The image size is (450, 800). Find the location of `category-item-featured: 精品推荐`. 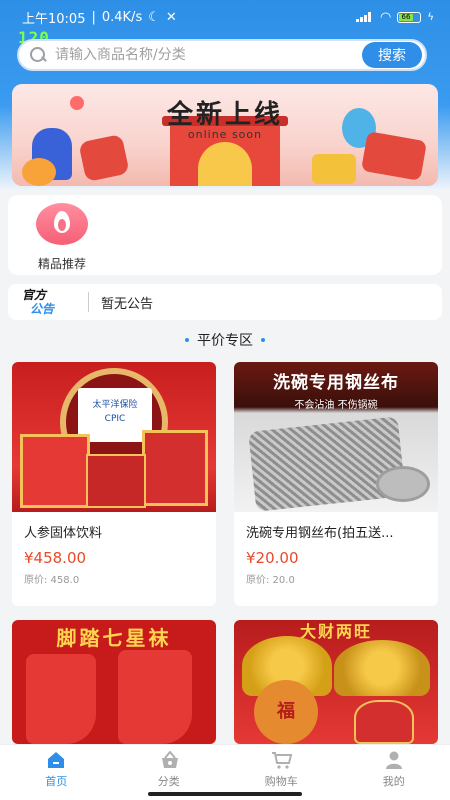

category-item-featured: 精品推荐 is located at coordinates (62, 237).